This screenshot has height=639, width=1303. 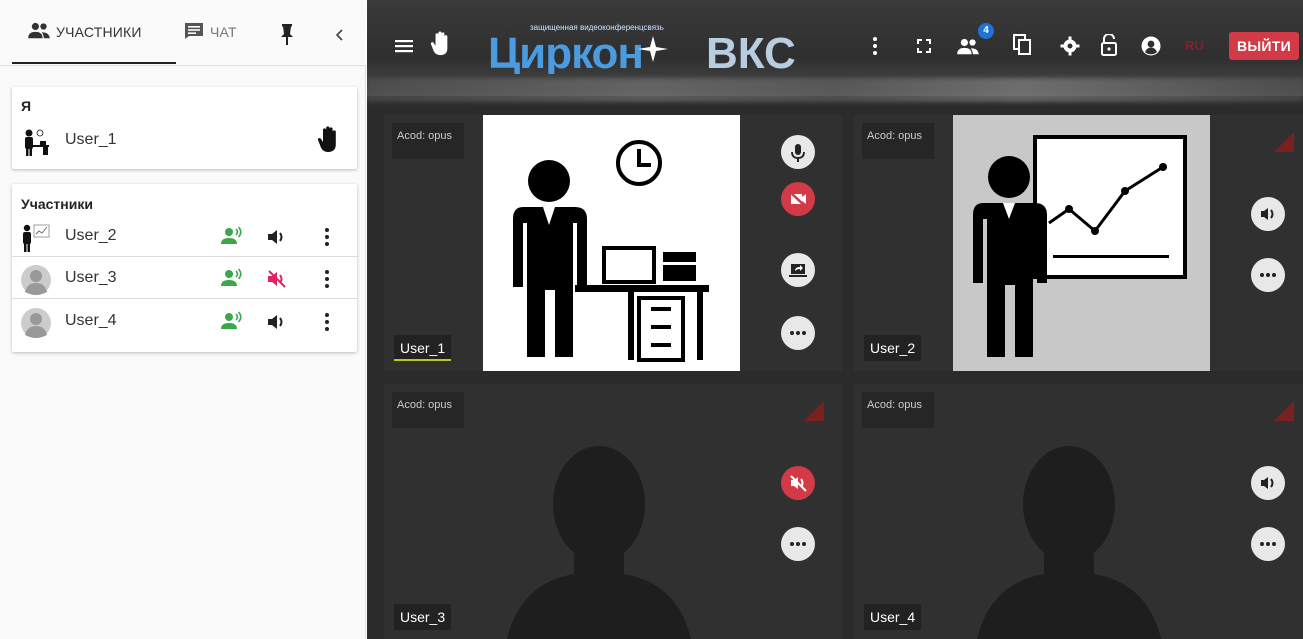 What do you see at coordinates (209, 41) in the screenshot?
I see `tab-chat: Чат` at bounding box center [209, 41].